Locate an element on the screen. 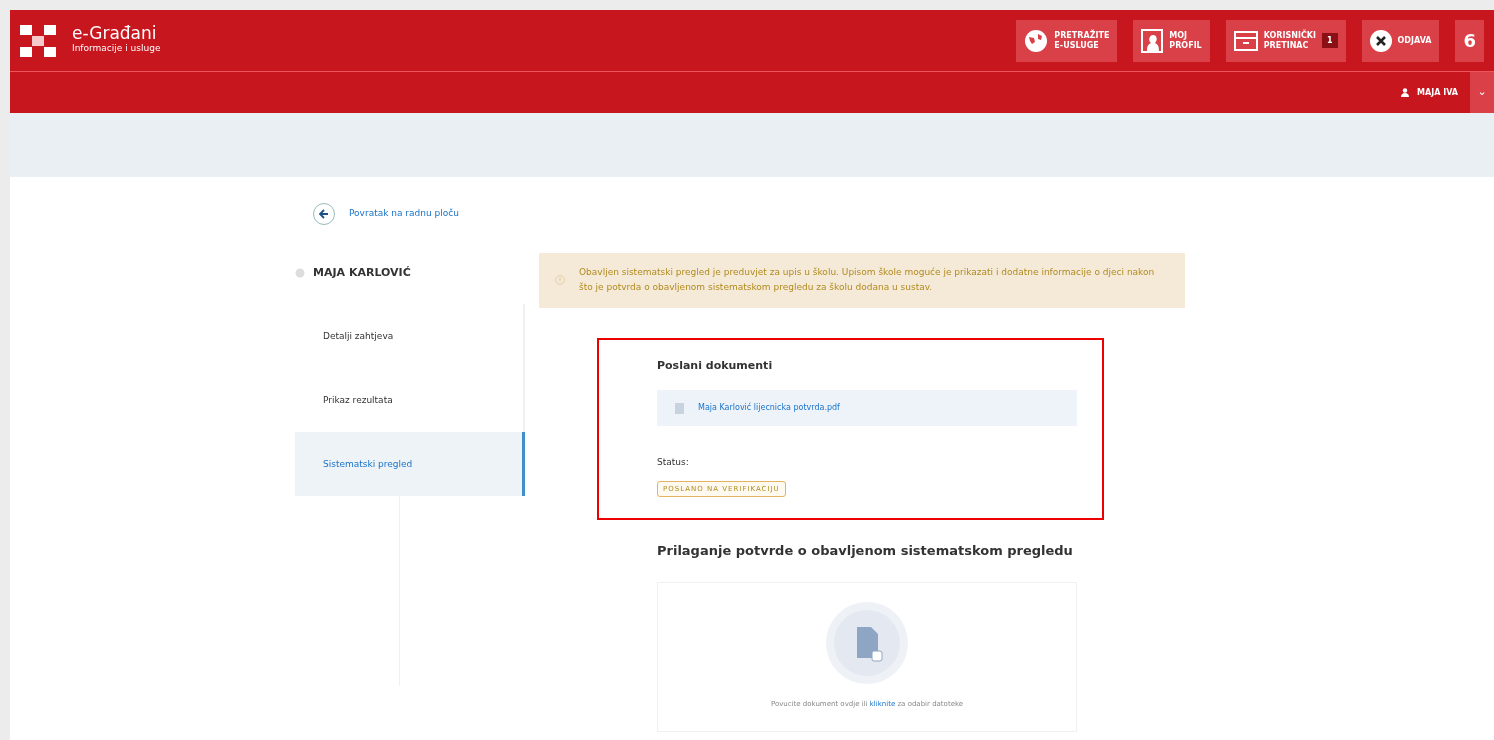  header-button: 6 is located at coordinates (1469, 40).